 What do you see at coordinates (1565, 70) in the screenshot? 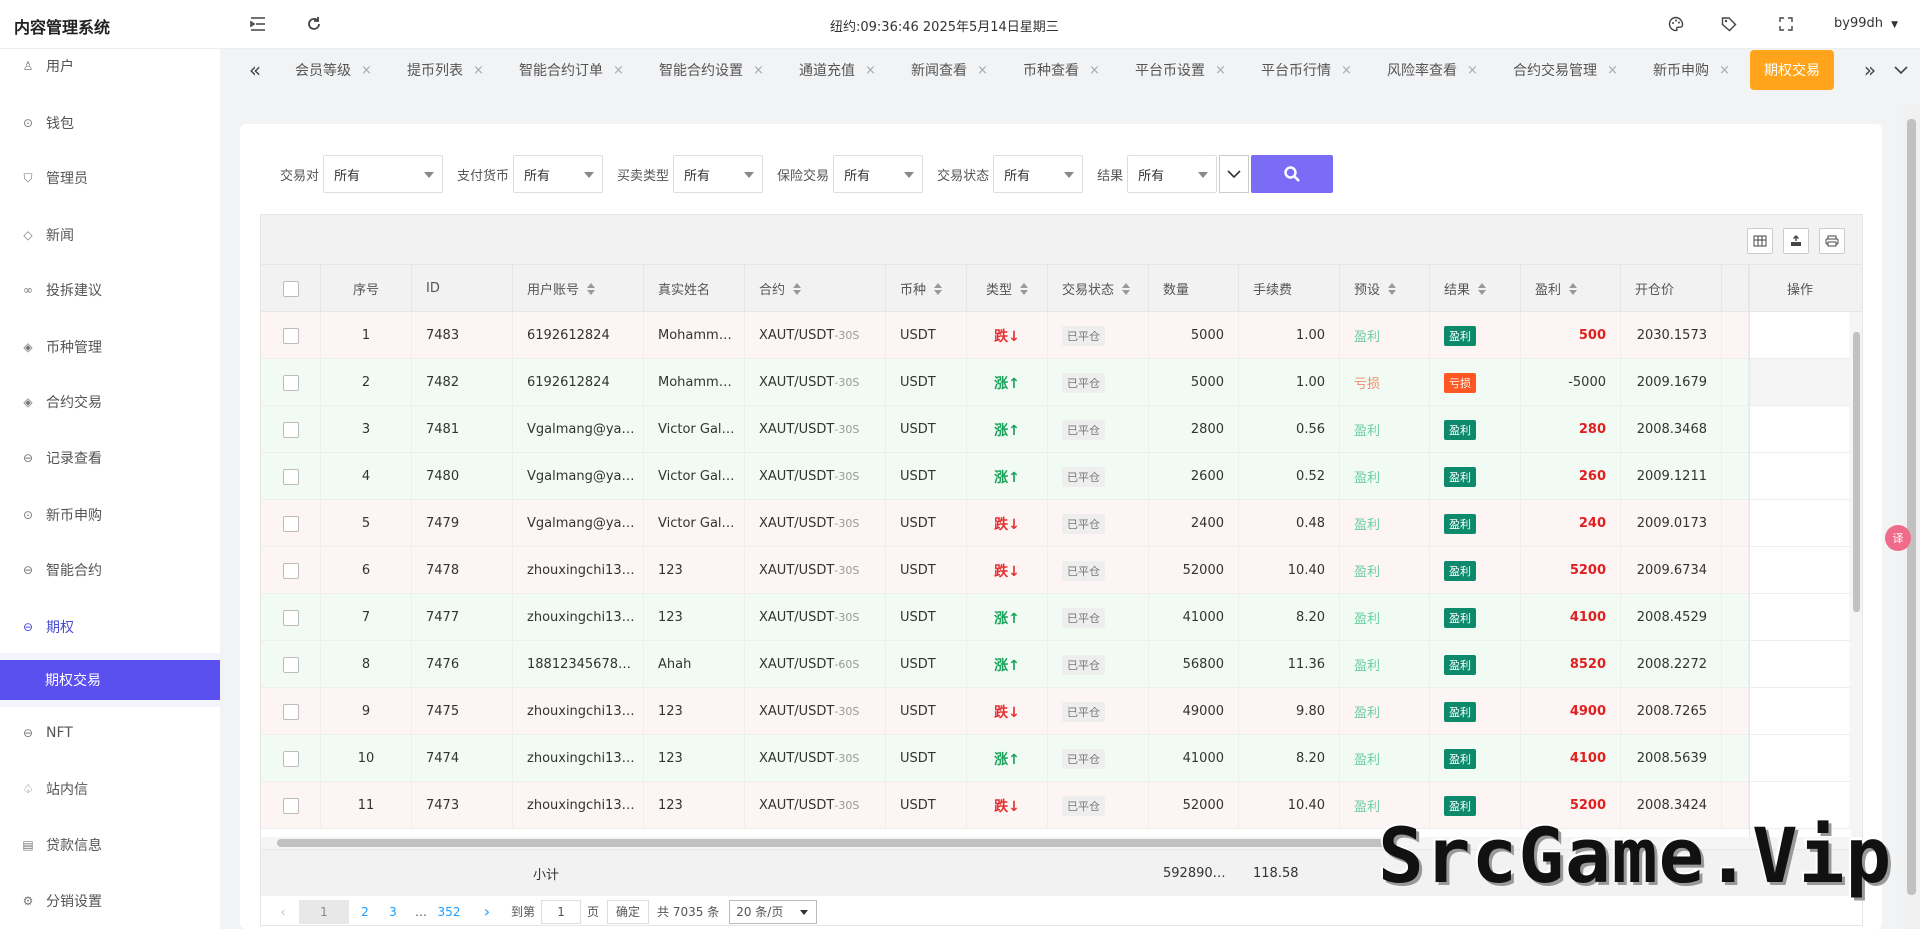
I see `tab-contract-manage: 合约交易管理 ×` at bounding box center [1565, 70].